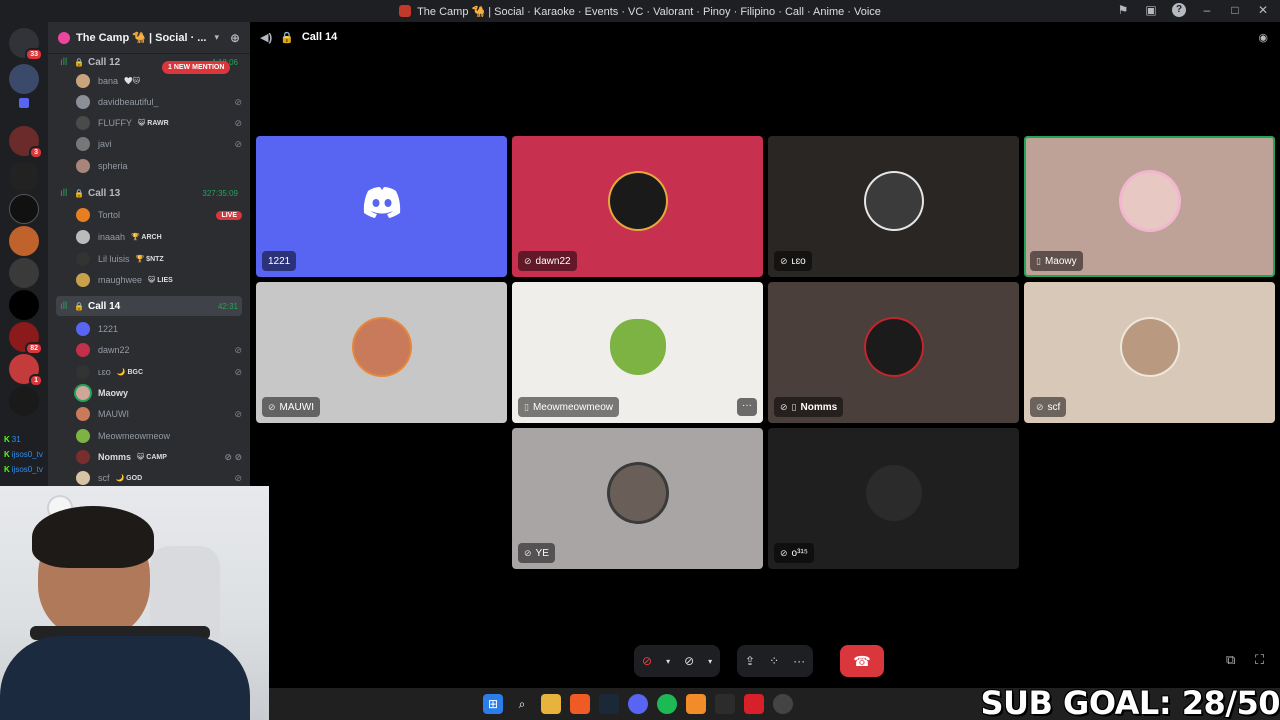 The width and height of the screenshot is (1280, 720). I want to click on close-button: ✕, so click(1263, 10).